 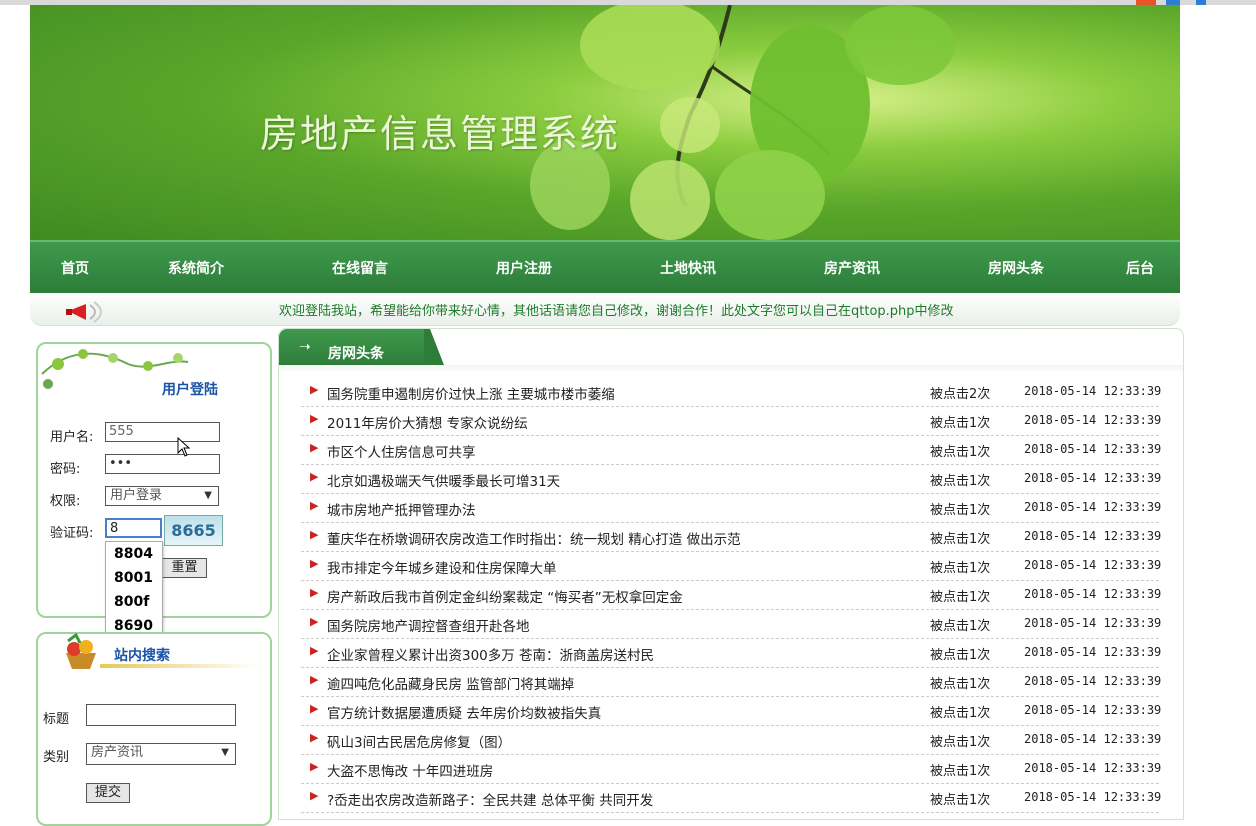 I want to click on headline-title: 房产新政后我市首例定金纠纷案裁定 “悔买者”无权拿回定金, so click(x=505, y=596).